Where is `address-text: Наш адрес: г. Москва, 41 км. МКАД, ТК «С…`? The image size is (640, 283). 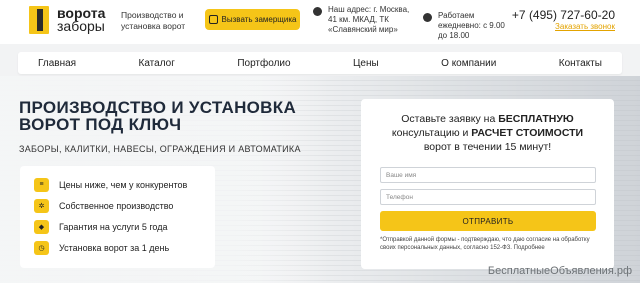
address-text: Наш адрес: г. Москва, 41 км. МКАД, ТК «С… is located at coordinates (369, 19).